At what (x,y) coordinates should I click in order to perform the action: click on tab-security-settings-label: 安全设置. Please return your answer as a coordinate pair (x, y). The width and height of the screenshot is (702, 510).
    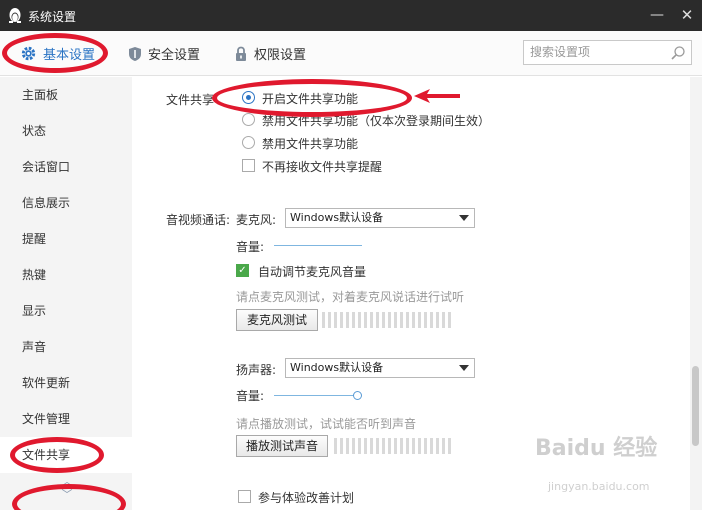
    Looking at the image, I should click on (174, 55).